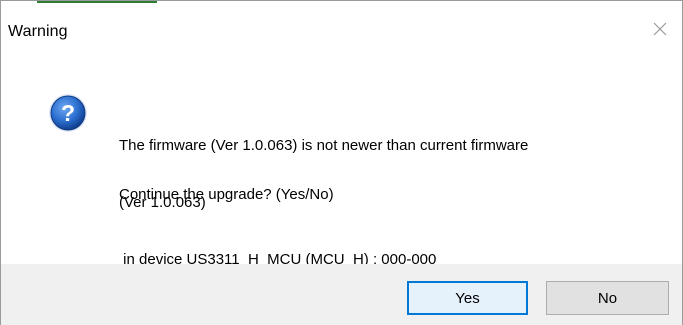 The height and width of the screenshot is (325, 683). What do you see at coordinates (607, 298) in the screenshot?
I see `no-button: No` at bounding box center [607, 298].